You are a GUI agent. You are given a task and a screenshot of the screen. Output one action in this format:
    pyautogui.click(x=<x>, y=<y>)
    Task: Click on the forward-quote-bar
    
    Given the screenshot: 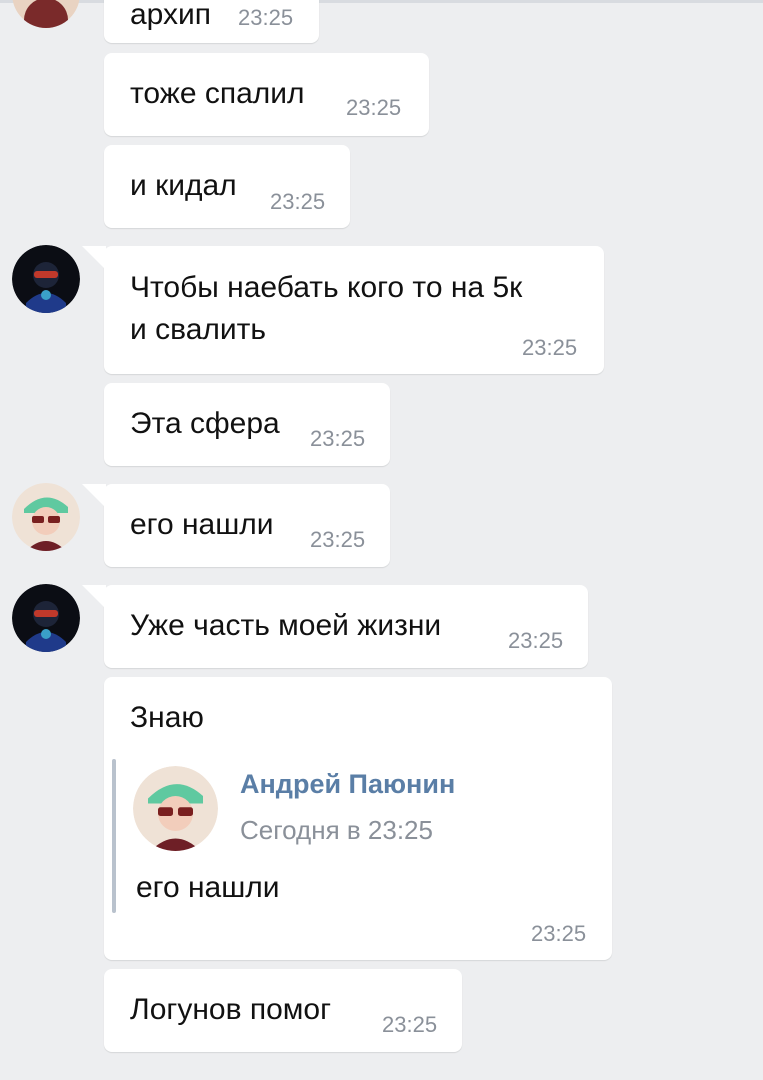 What is the action you would take?
    pyautogui.click(x=114, y=836)
    